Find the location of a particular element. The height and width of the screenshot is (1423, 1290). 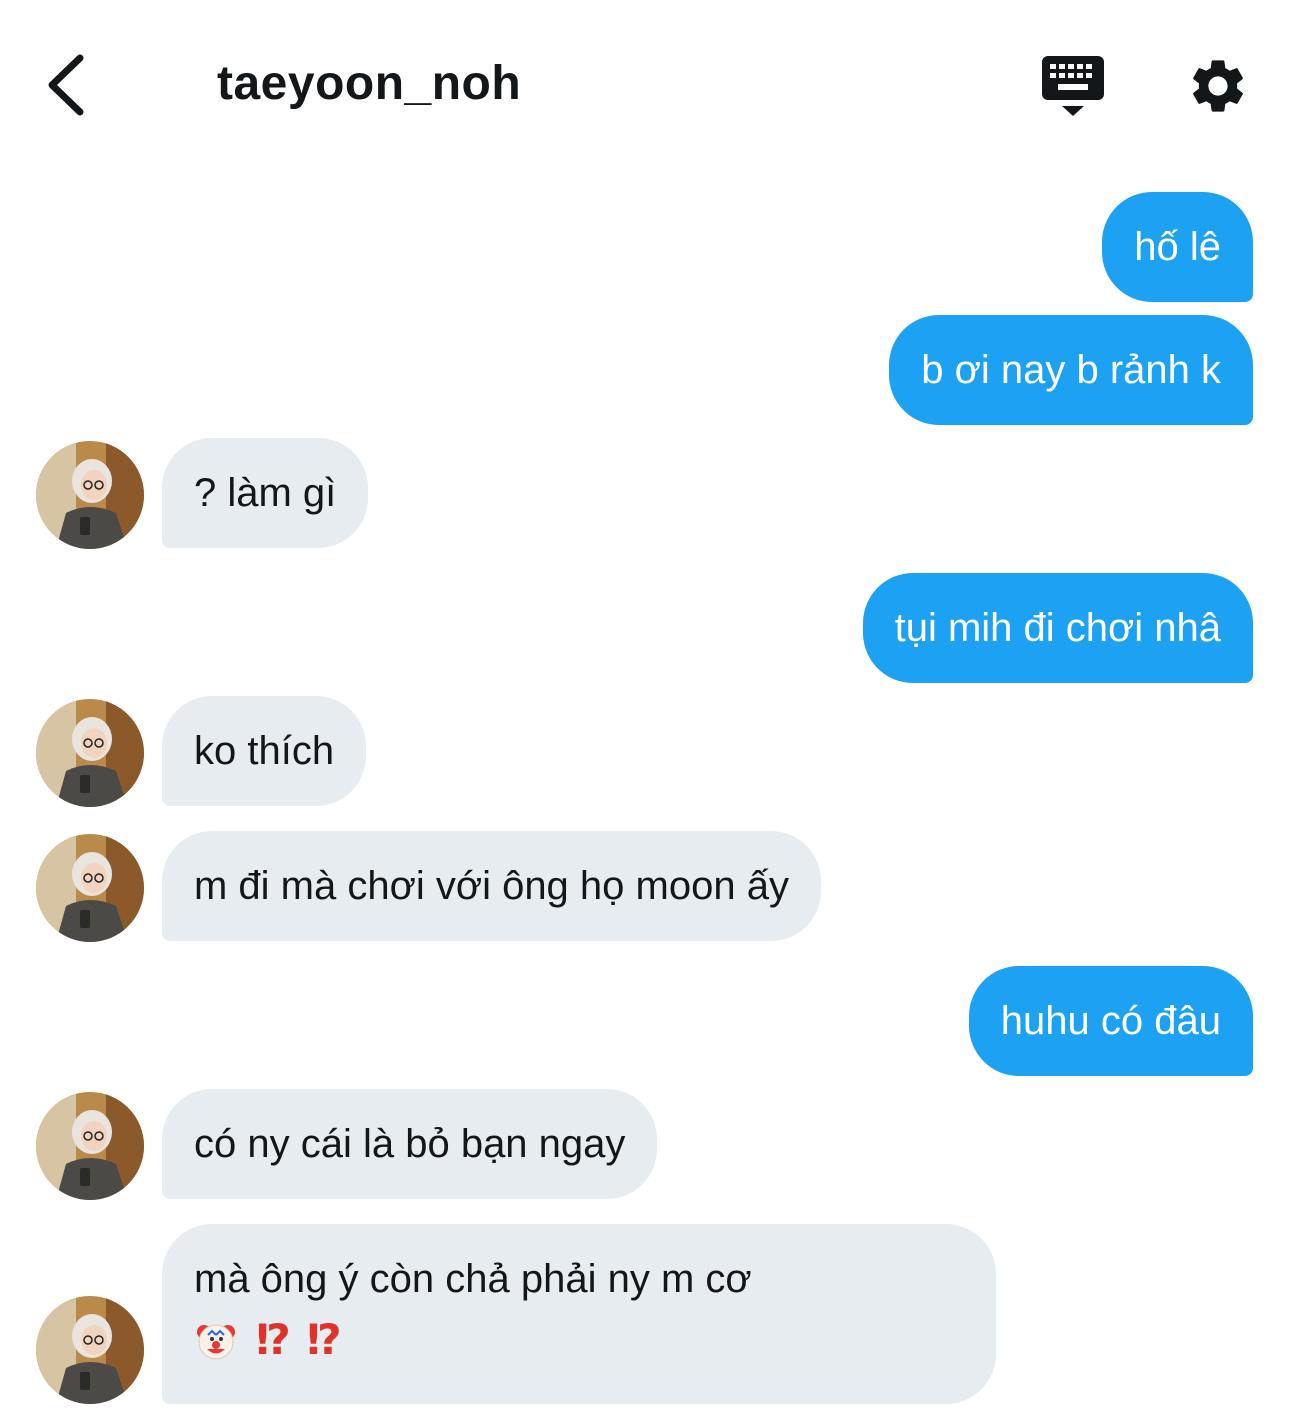

gear-icon is located at coordinates (1218, 86).